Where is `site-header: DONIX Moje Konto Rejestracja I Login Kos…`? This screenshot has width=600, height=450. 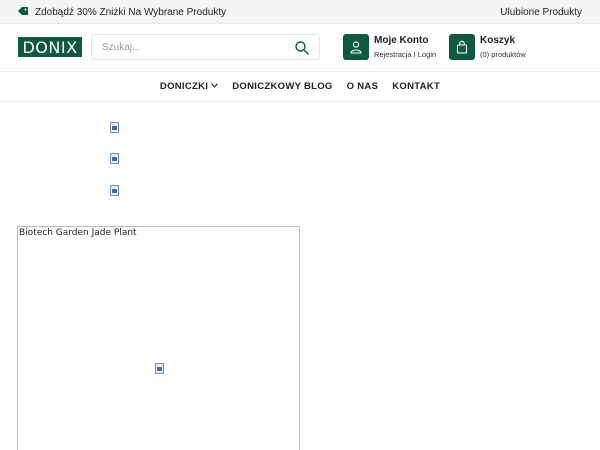
site-header: DONIX Moje Konto Rejestracja I Login Kos… is located at coordinates (300, 47).